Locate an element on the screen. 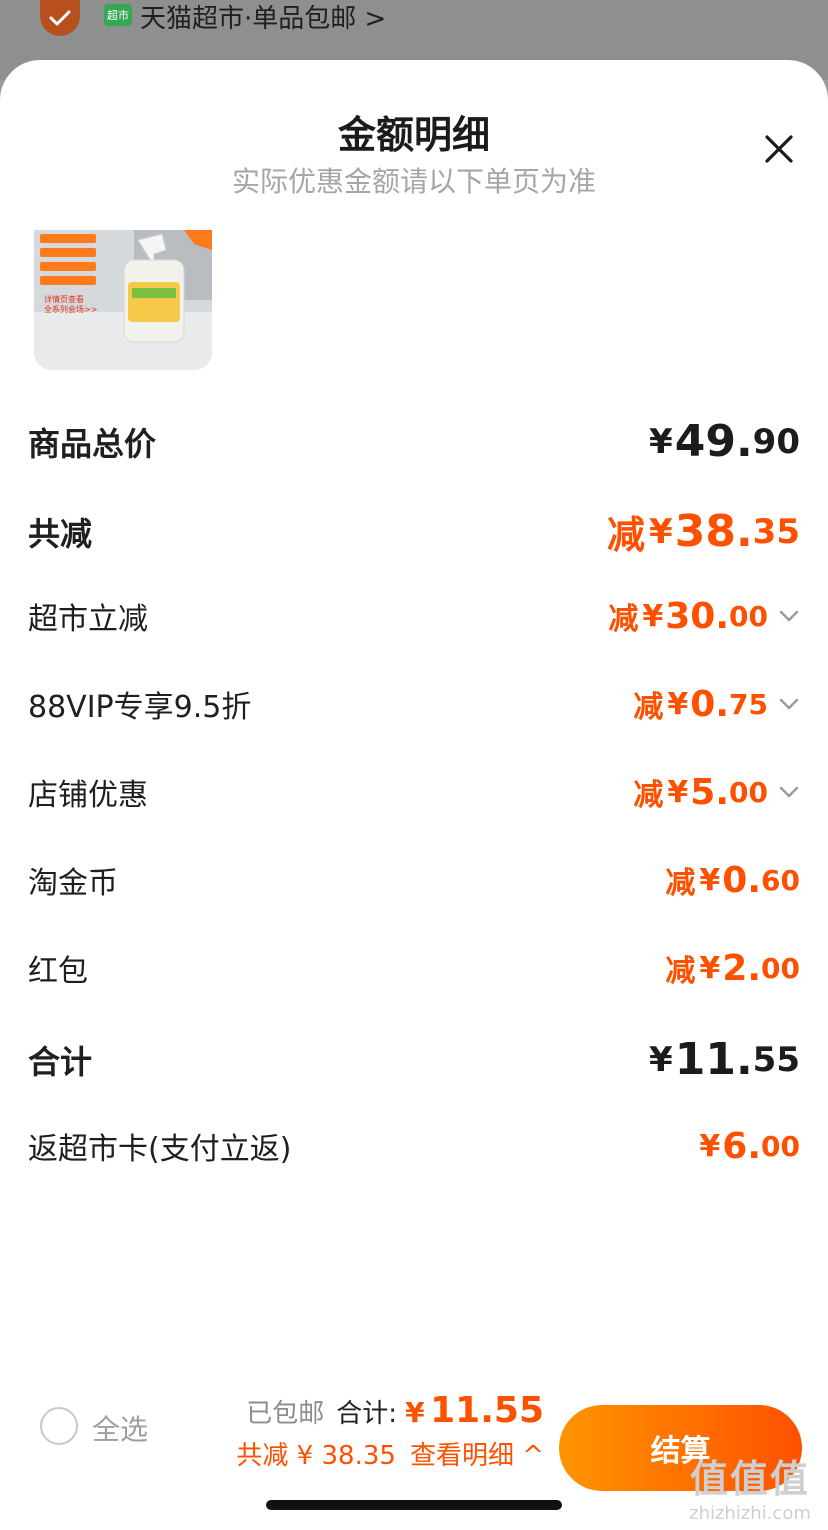 The height and width of the screenshot is (1530, 828). taojin-coins-label: 淘金币 is located at coordinates (73, 883).